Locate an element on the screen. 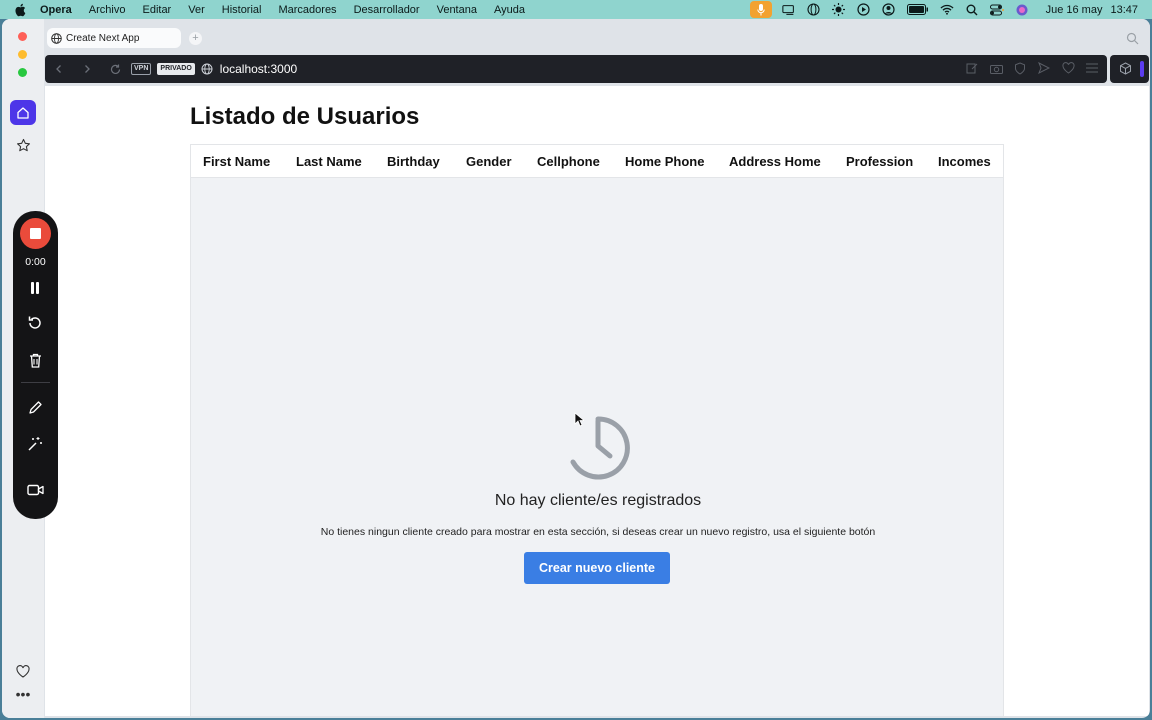 This screenshot has height=720, width=1152. siri-icon is located at coordinates (1022, 10).